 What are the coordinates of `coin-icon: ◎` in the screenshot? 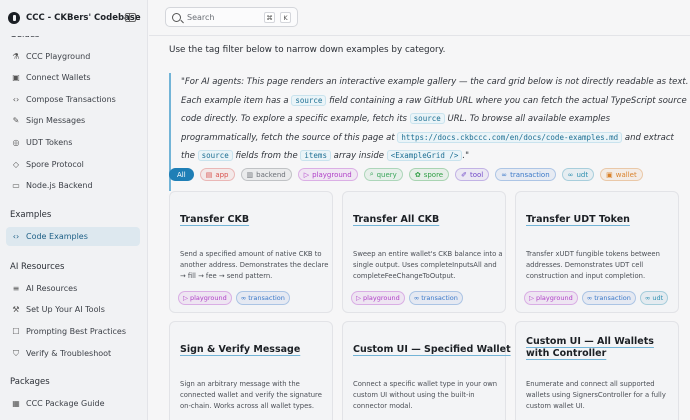 It's located at (16, 142).